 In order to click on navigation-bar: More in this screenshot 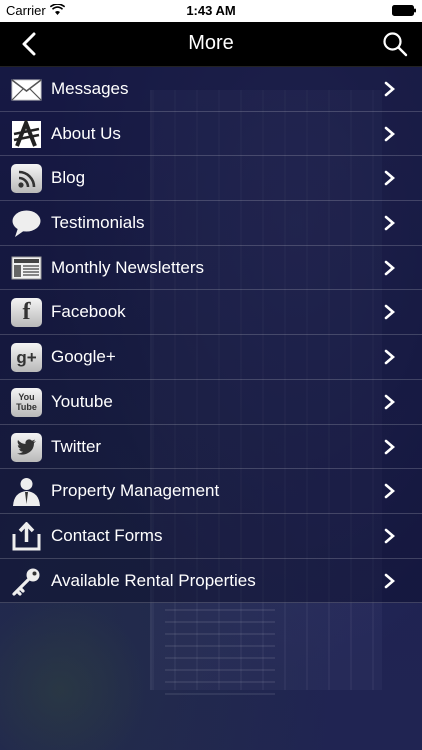, I will do `click(211, 44)`.